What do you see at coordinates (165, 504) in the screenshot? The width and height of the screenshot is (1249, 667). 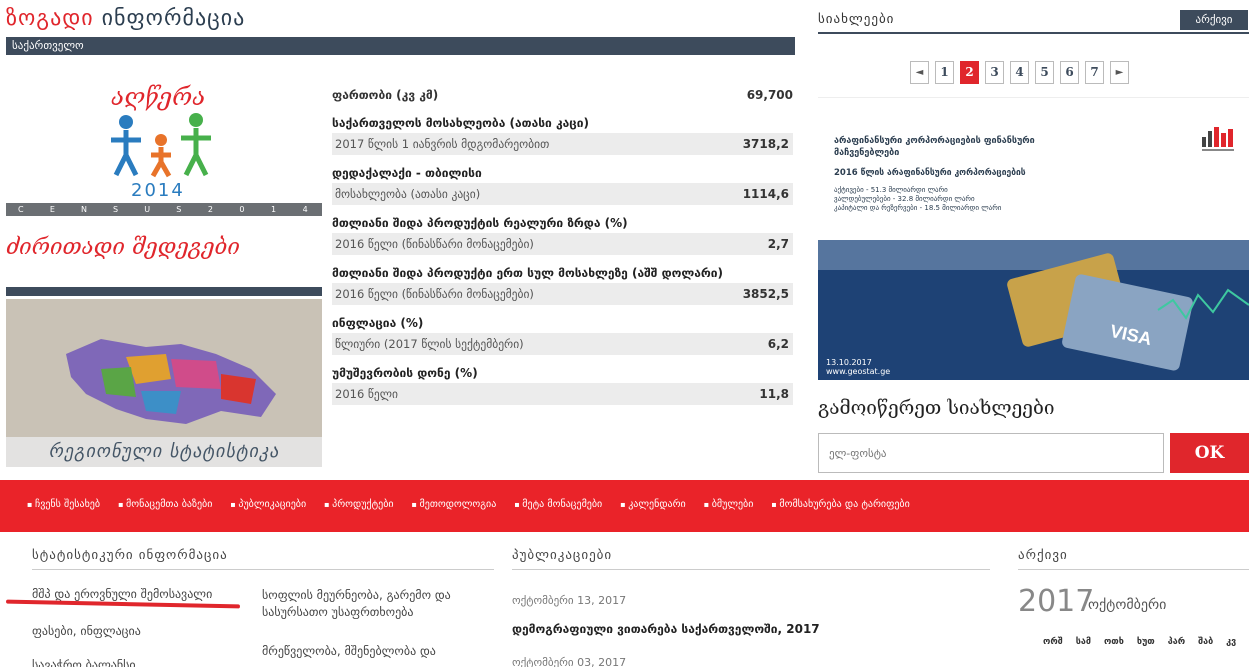 I see `nav-item-databases: მონაცემთა ბაზები` at bounding box center [165, 504].